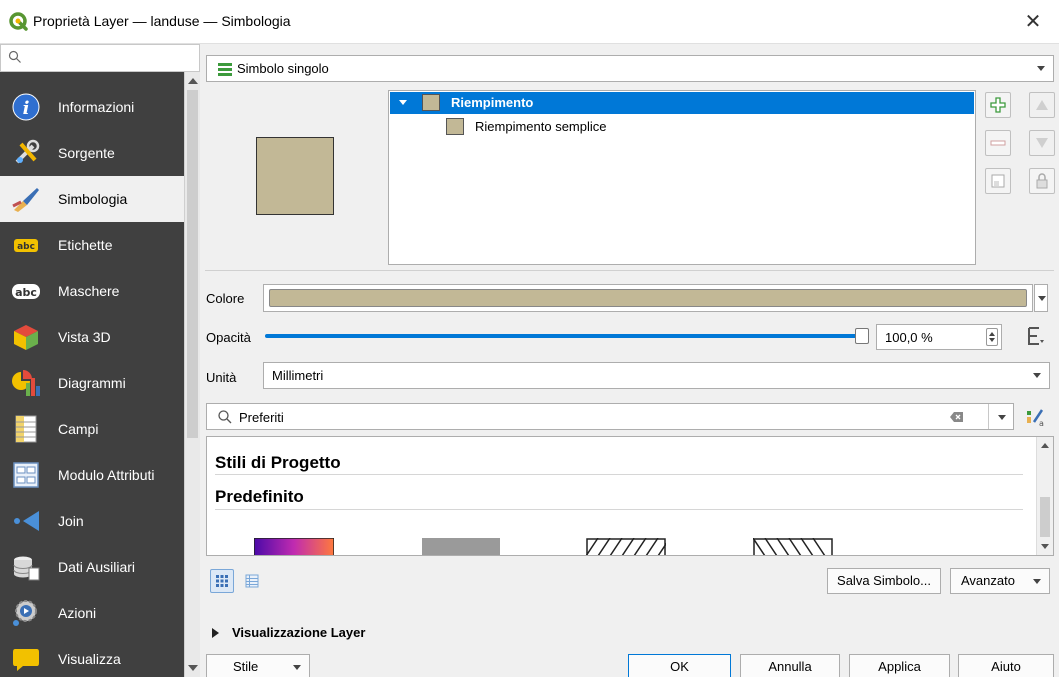  What do you see at coordinates (462, 547) in the screenshot?
I see `gray-fill-symbol` at bounding box center [462, 547].